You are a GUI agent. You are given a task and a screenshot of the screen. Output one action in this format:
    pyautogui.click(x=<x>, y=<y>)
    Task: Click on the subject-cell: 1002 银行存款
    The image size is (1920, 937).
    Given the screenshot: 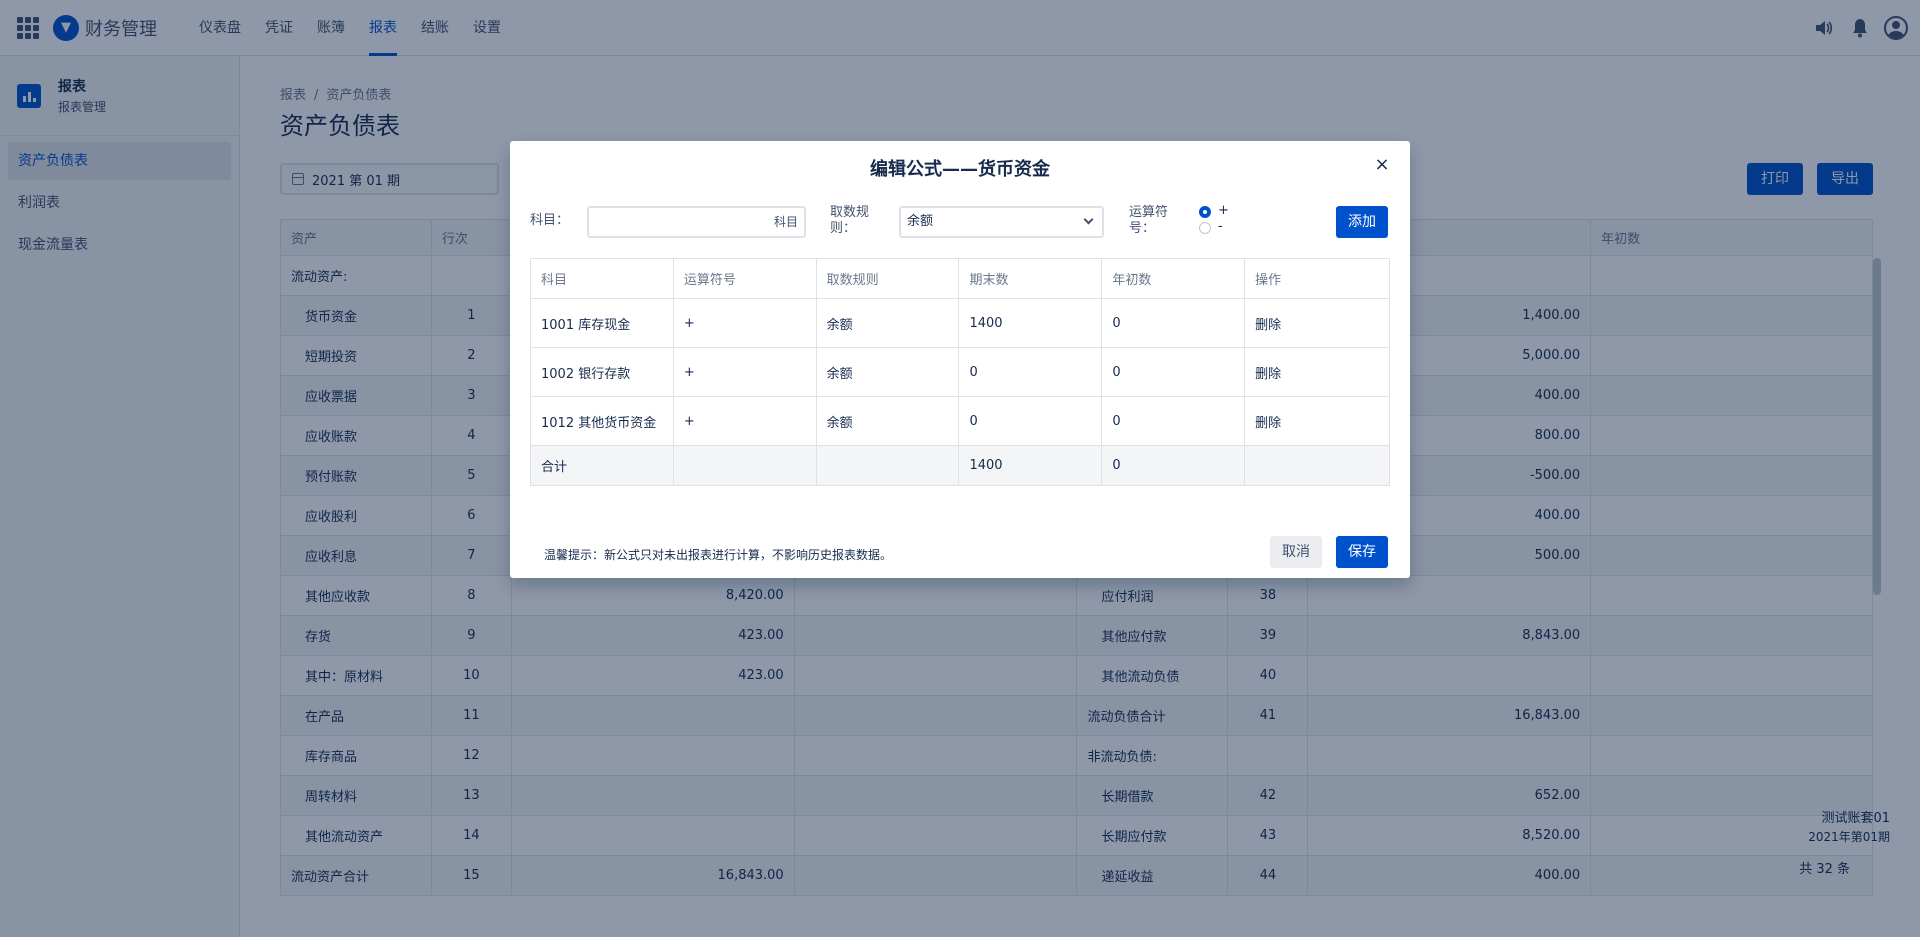 What is the action you would take?
    pyautogui.click(x=602, y=372)
    